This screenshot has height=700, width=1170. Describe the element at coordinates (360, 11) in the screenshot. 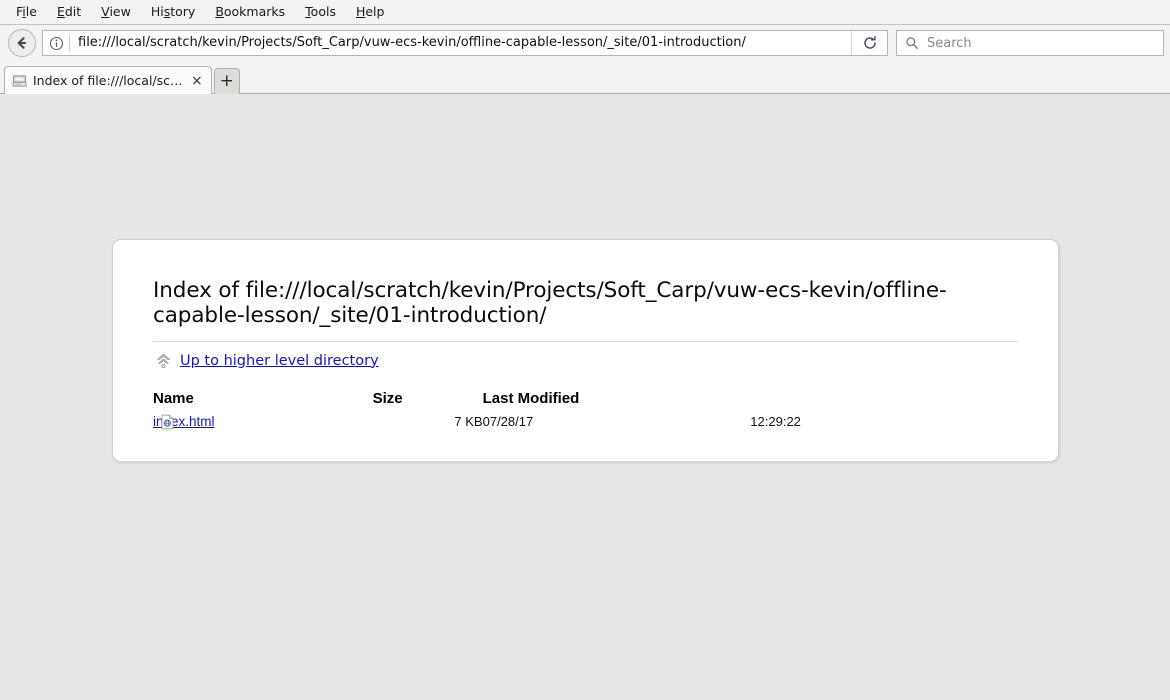

I see `menu-help-accesskey: H` at that location.